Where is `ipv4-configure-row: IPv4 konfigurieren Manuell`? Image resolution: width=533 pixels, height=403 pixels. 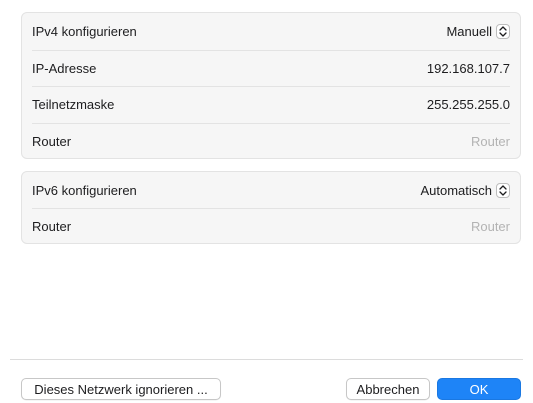
ipv4-configure-row: IPv4 konfigurieren Manuell is located at coordinates (271, 31).